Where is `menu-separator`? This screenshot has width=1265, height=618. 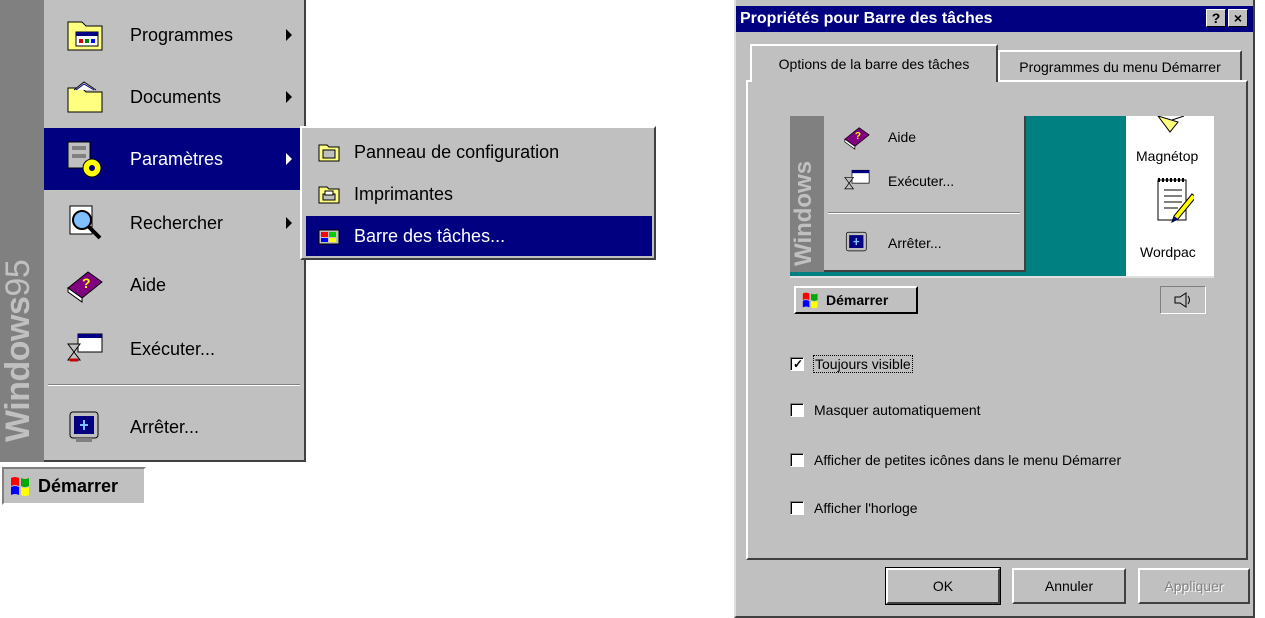
menu-separator is located at coordinates (174, 385).